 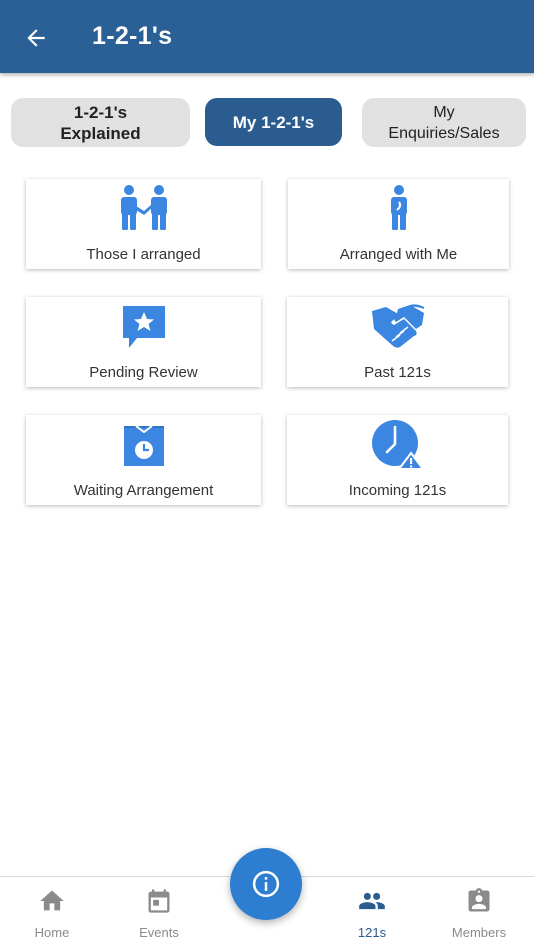 I want to click on nav-members-label: Members, so click(x=479, y=932).